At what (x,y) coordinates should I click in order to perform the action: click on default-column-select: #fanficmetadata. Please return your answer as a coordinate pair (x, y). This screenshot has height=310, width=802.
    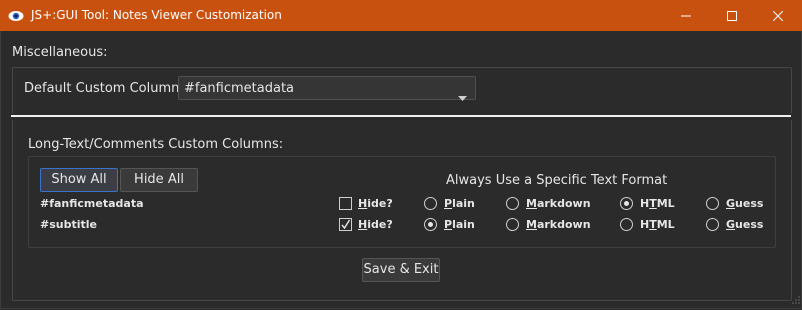
    Looking at the image, I should click on (327, 88).